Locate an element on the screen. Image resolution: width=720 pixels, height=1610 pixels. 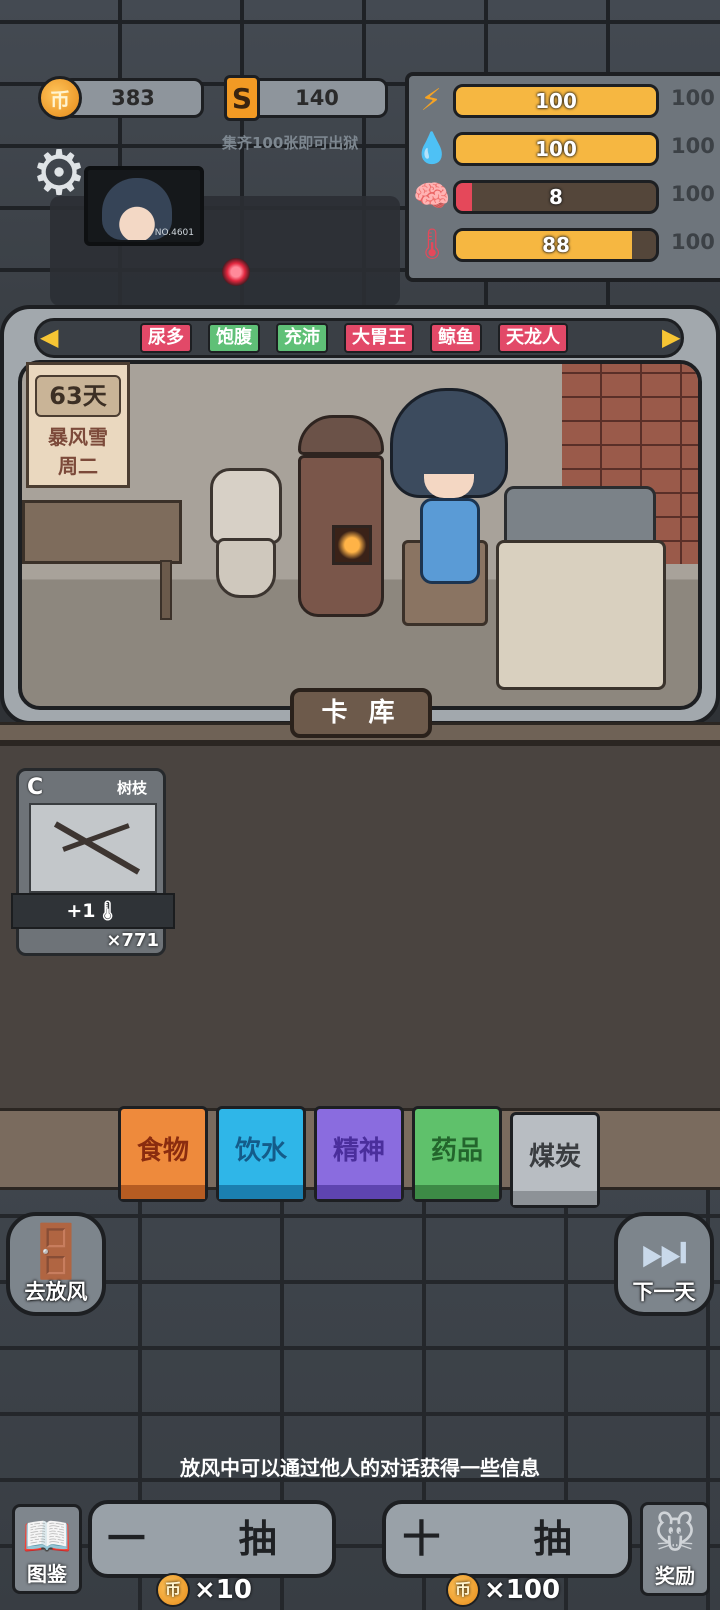
card-grade: C is located at coordinates (35, 787).